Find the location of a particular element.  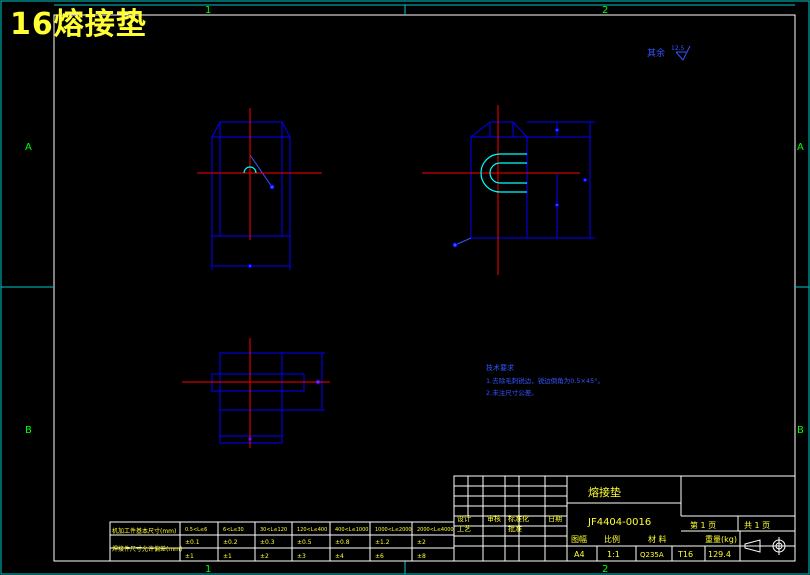

format-label: 图幅 is located at coordinates (579, 539).